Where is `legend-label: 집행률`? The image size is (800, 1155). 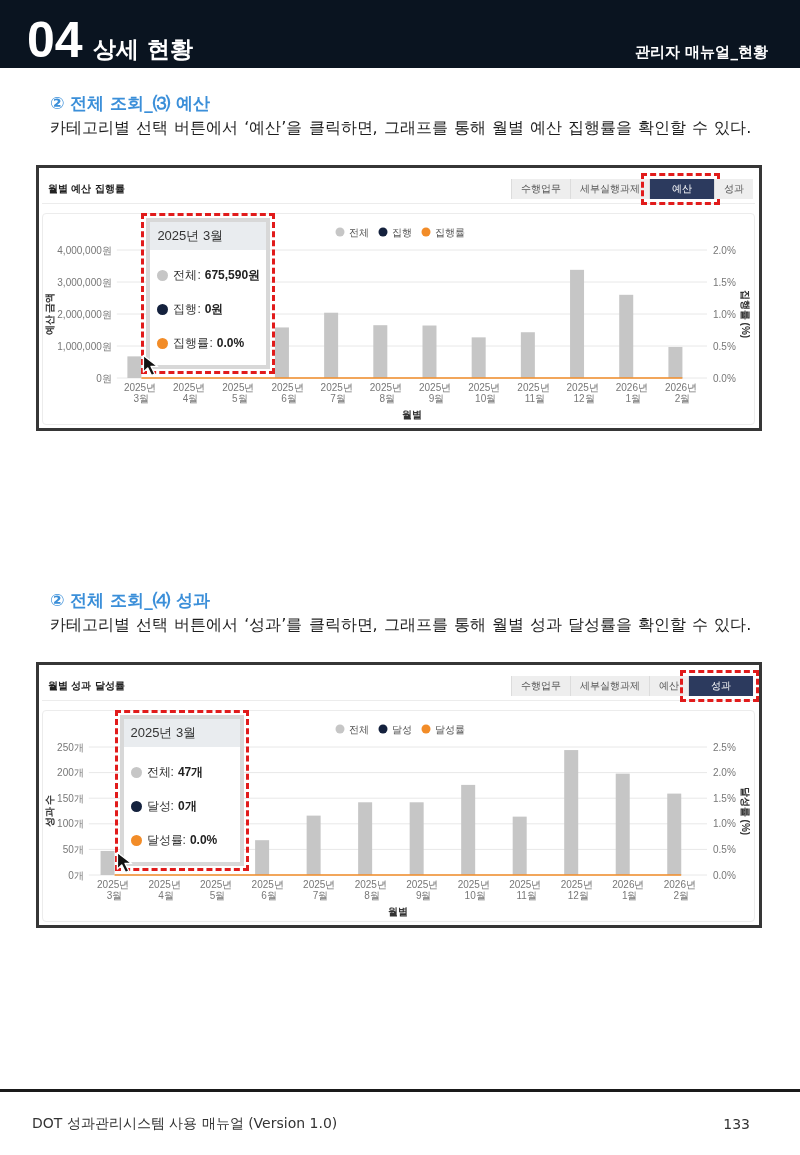 legend-label: 집행률 is located at coordinates (449, 232).